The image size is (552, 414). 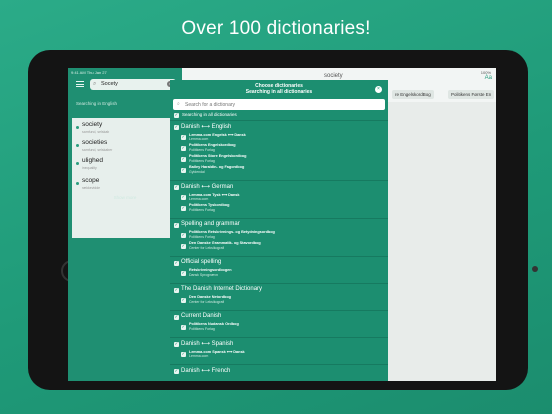 What do you see at coordinates (80, 84) in the screenshot?
I see `hamburger-menu-icon` at bounding box center [80, 84].